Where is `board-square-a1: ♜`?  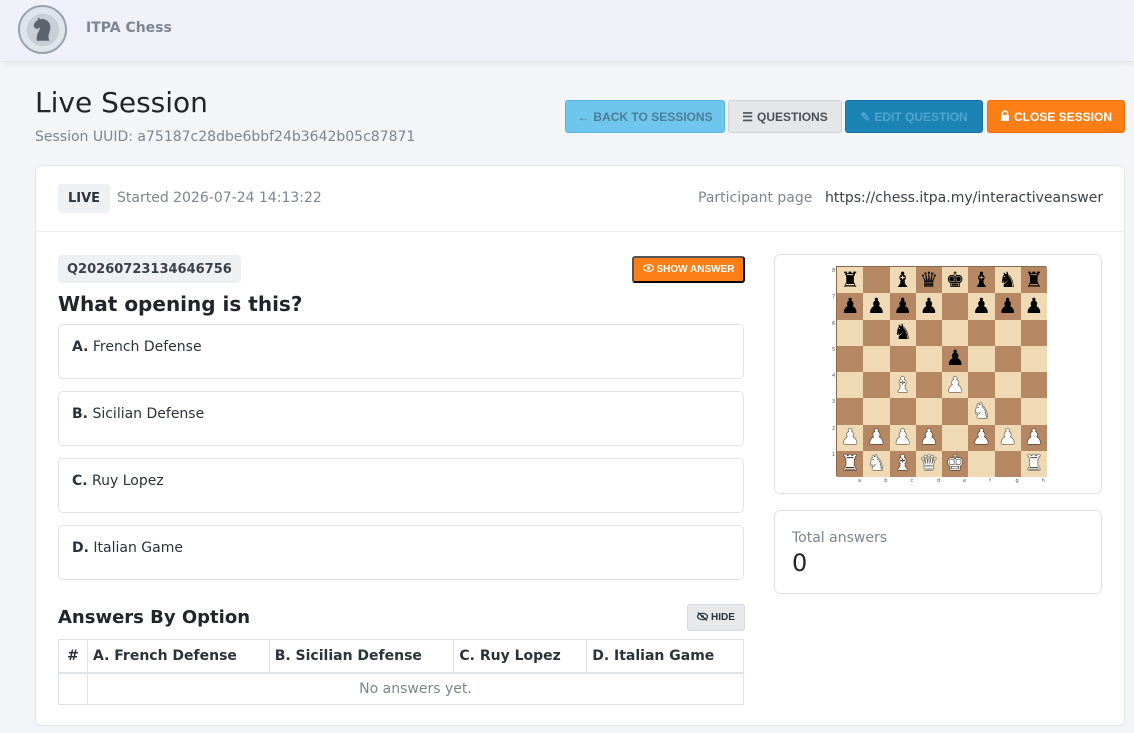 board-square-a1: ♜ is located at coordinates (850, 463).